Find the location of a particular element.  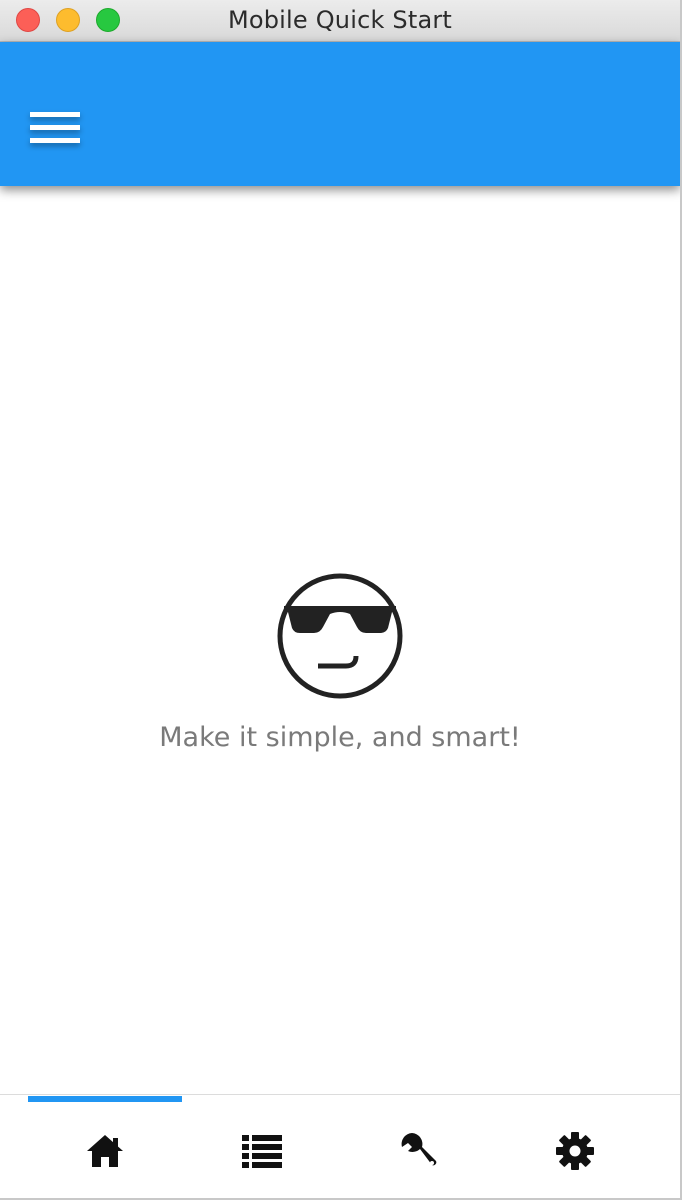

menu-button is located at coordinates (55, 128).